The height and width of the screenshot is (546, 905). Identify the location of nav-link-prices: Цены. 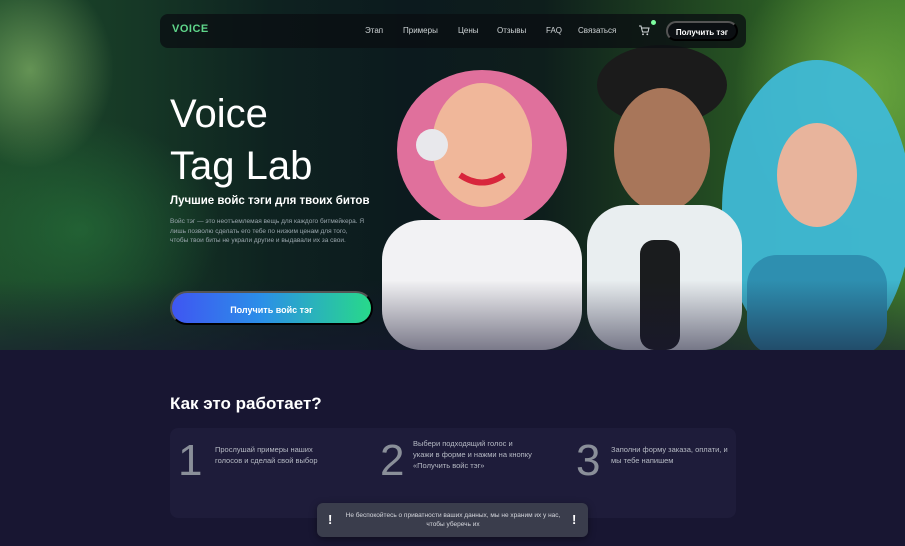
(468, 30).